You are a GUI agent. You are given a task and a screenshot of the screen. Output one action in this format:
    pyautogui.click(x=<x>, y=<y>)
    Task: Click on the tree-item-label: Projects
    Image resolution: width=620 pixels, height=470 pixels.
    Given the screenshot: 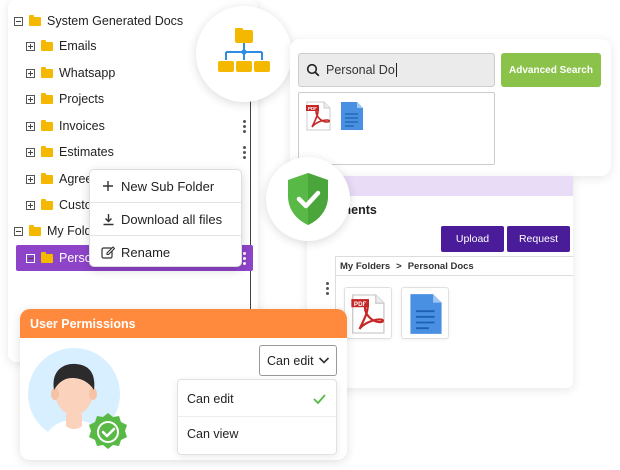 What is the action you would take?
    pyautogui.click(x=82, y=99)
    